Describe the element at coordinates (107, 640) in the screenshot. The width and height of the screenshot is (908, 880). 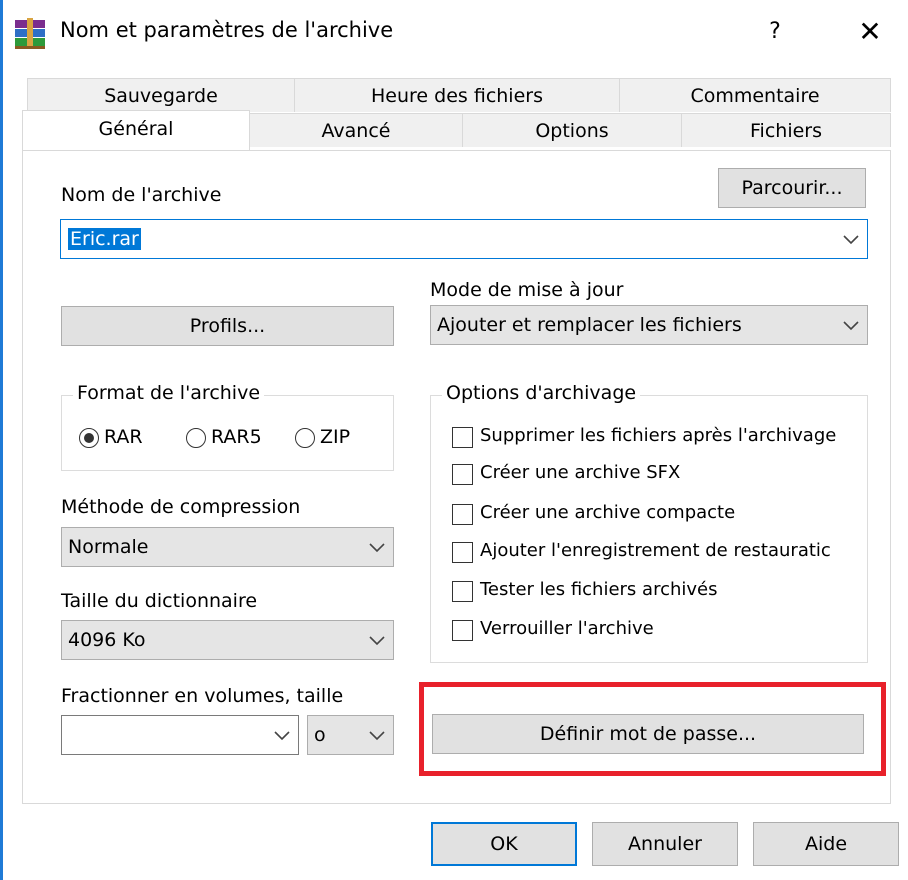
I see `dictionary-value: 4096 Ko` at that location.